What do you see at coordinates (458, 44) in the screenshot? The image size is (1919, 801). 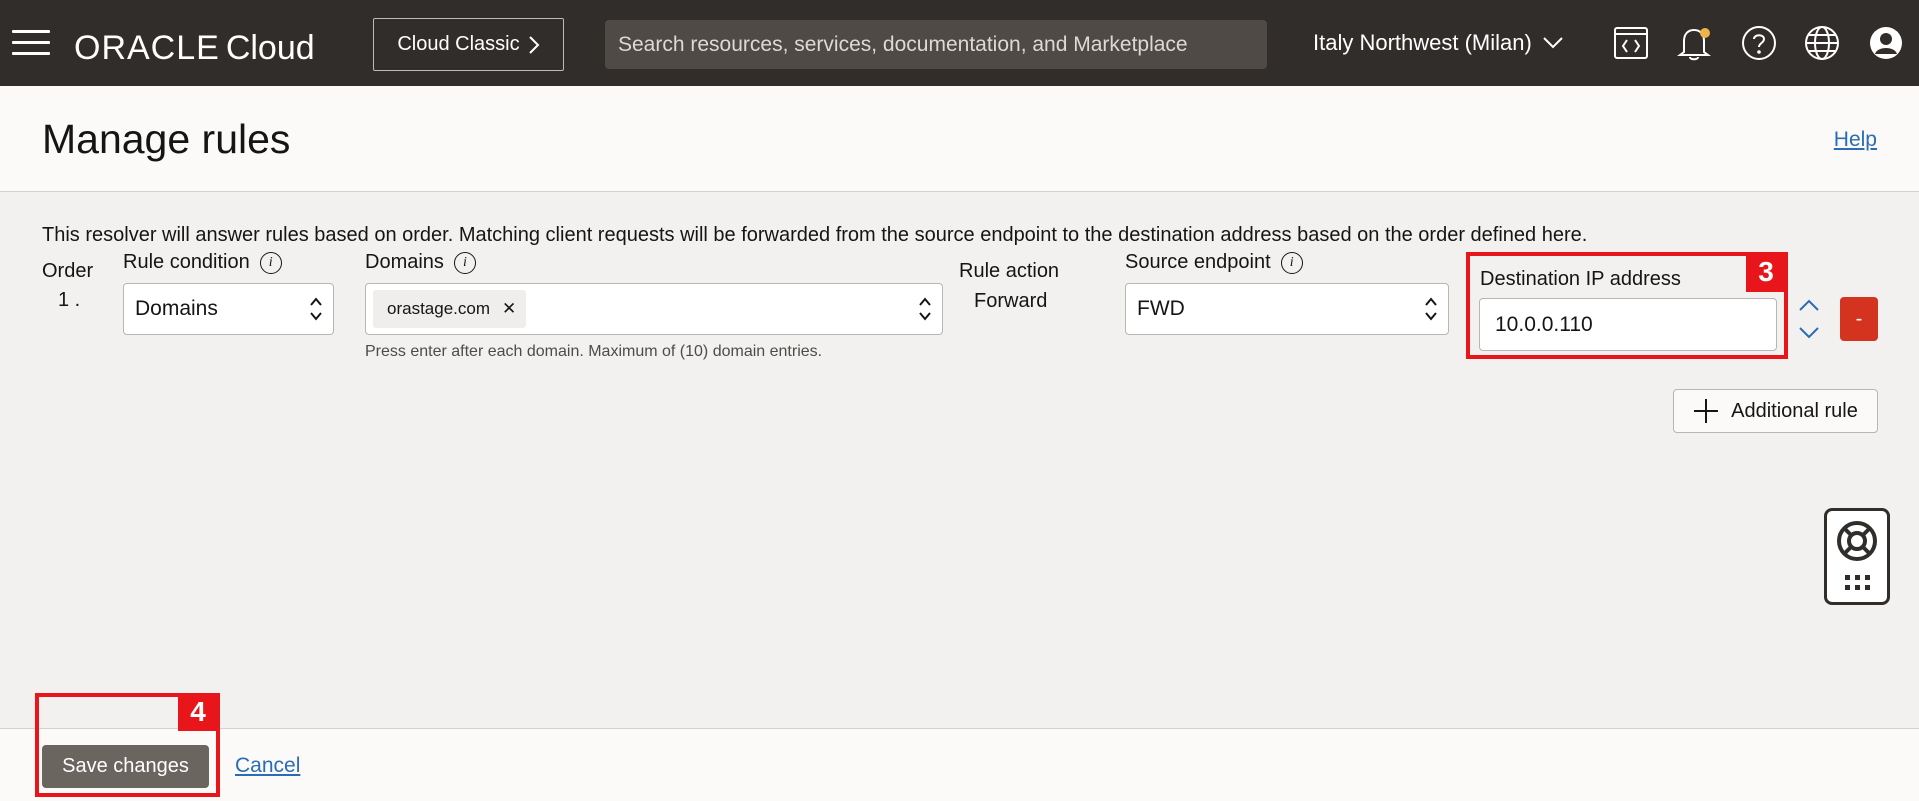 I see `cloud-classic-label: Cloud Classic` at bounding box center [458, 44].